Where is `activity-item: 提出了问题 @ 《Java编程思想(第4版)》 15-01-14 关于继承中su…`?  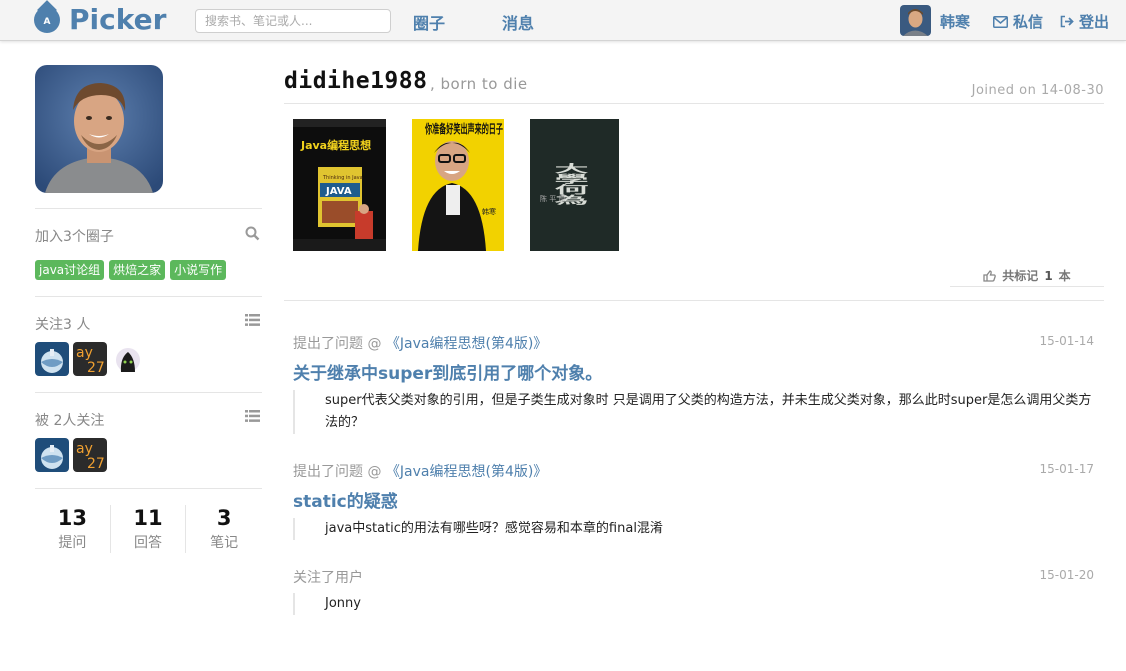
activity-item: 提出了问题 @ 《Java编程思想(第4版)》 15-01-14 关于继承中su… is located at coordinates (693, 383).